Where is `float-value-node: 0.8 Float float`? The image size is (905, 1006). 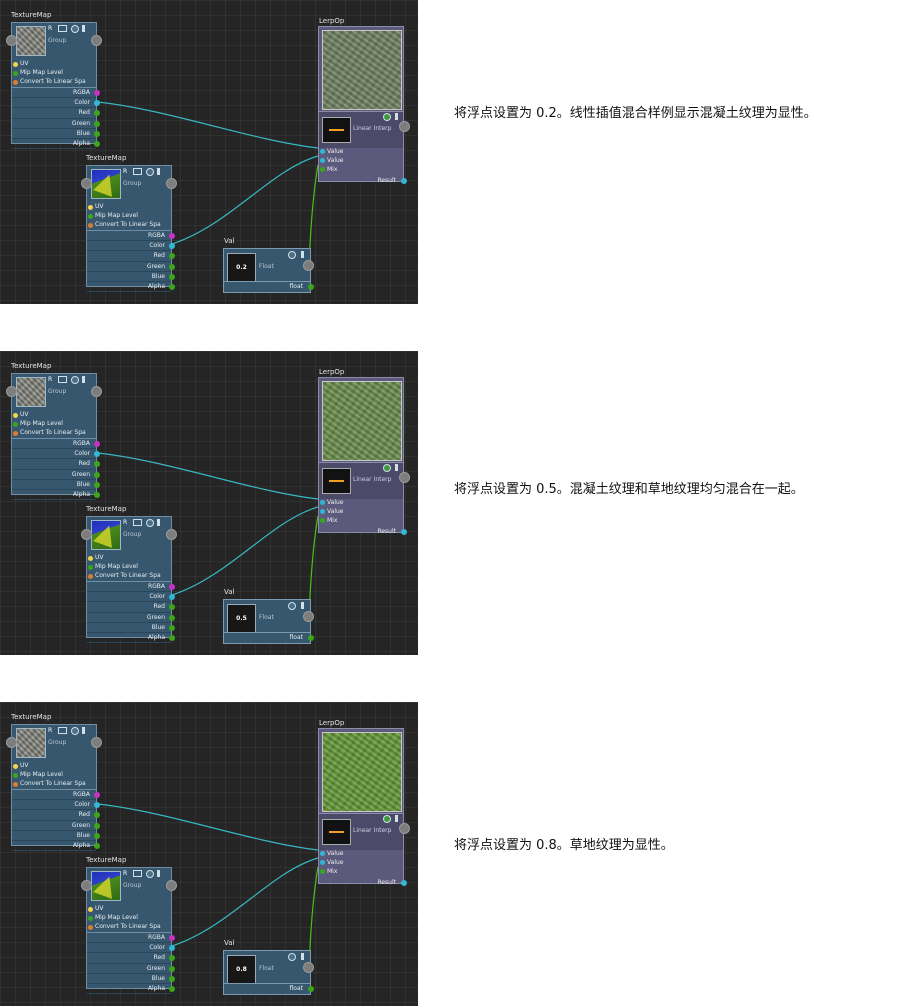 float-value-node: 0.8 Float float is located at coordinates (268, 972).